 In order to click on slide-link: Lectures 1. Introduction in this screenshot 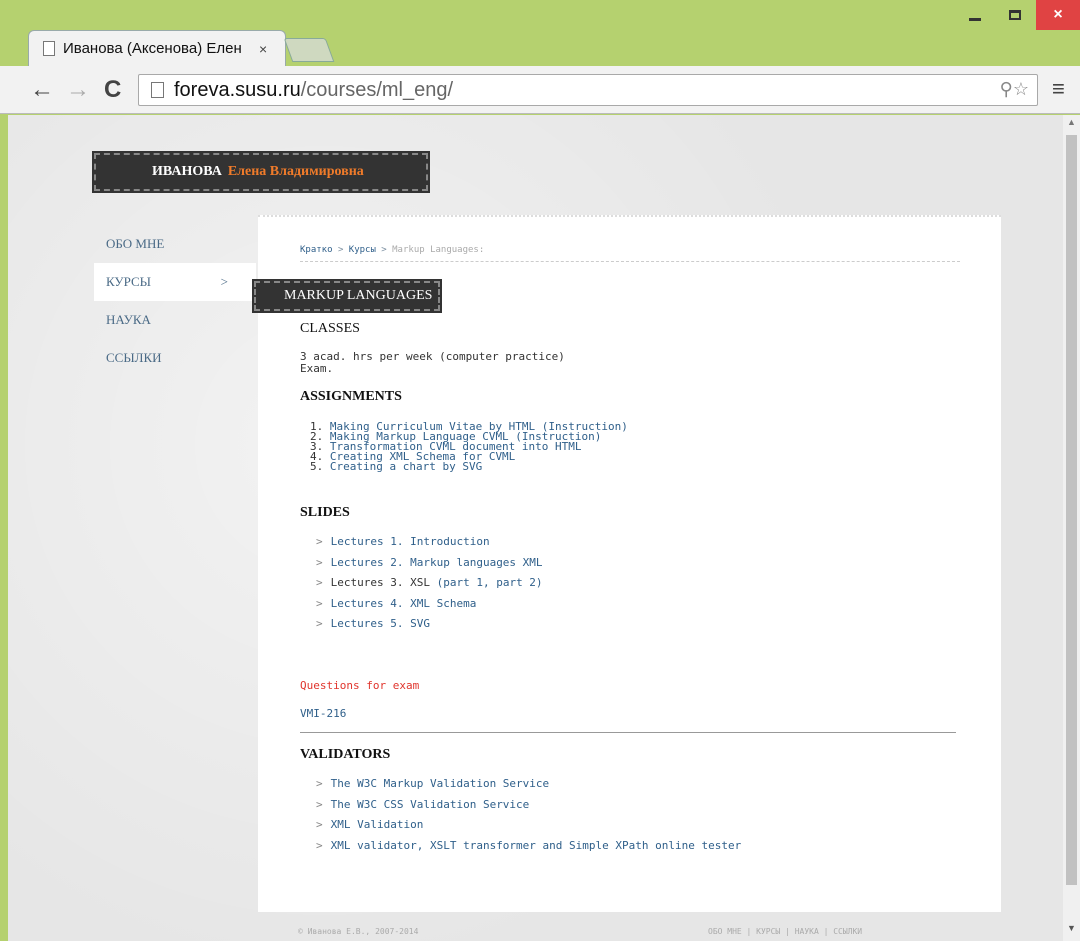, I will do `click(410, 541)`.